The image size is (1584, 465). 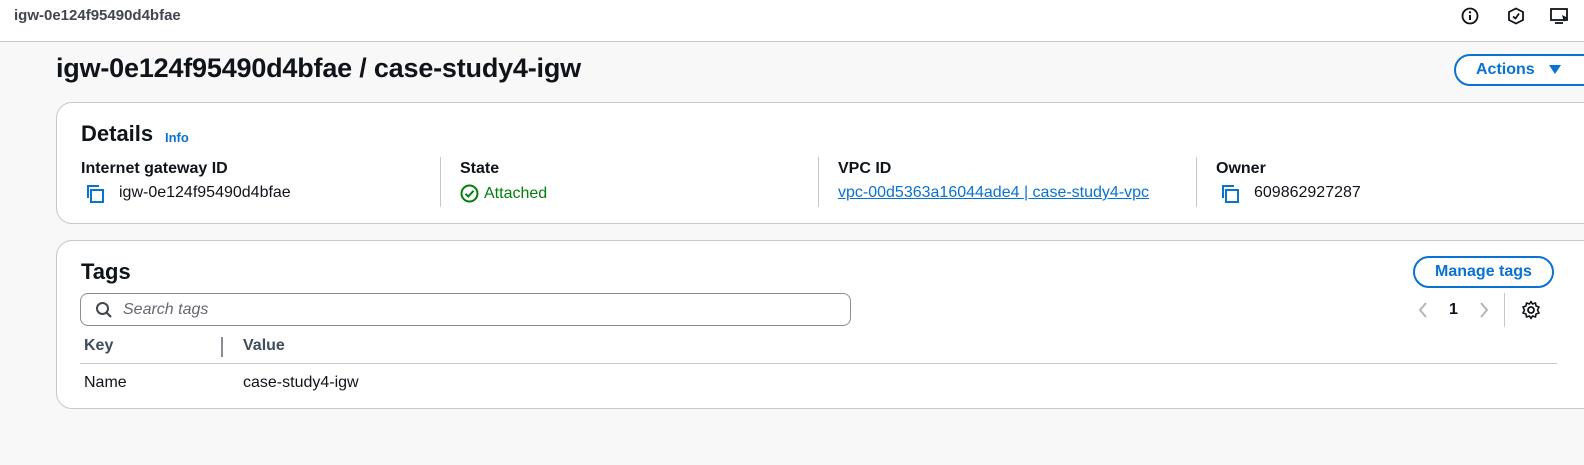 What do you see at coordinates (97, 15) in the screenshot?
I see `topbar-title: igw-0e124f95490d4bfae` at bounding box center [97, 15].